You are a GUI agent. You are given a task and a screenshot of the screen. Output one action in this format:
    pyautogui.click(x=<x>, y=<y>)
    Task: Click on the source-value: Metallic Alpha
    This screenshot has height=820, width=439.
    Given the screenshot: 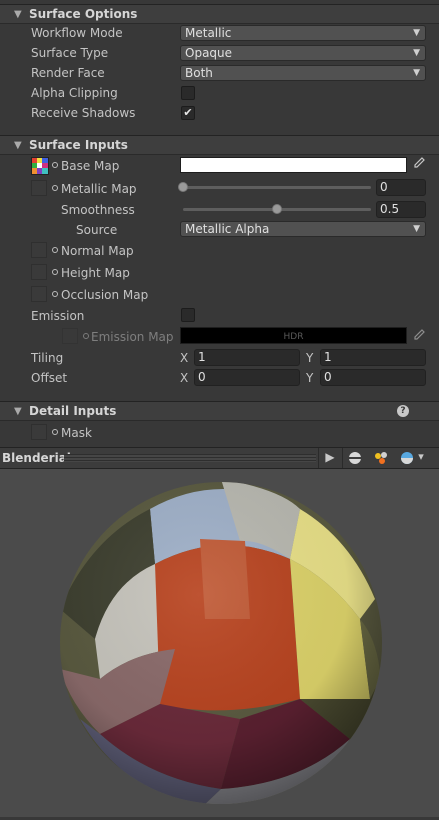 What is the action you would take?
    pyautogui.click(x=227, y=229)
    